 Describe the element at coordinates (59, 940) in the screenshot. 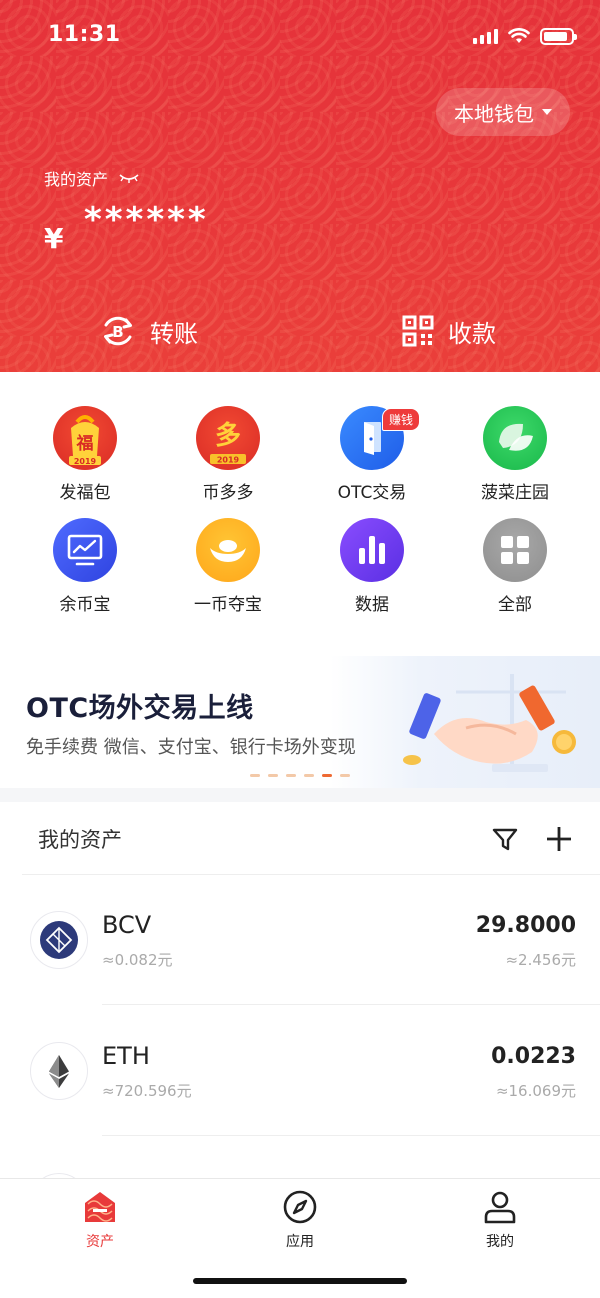

I see `bcv-logo-icon` at that location.